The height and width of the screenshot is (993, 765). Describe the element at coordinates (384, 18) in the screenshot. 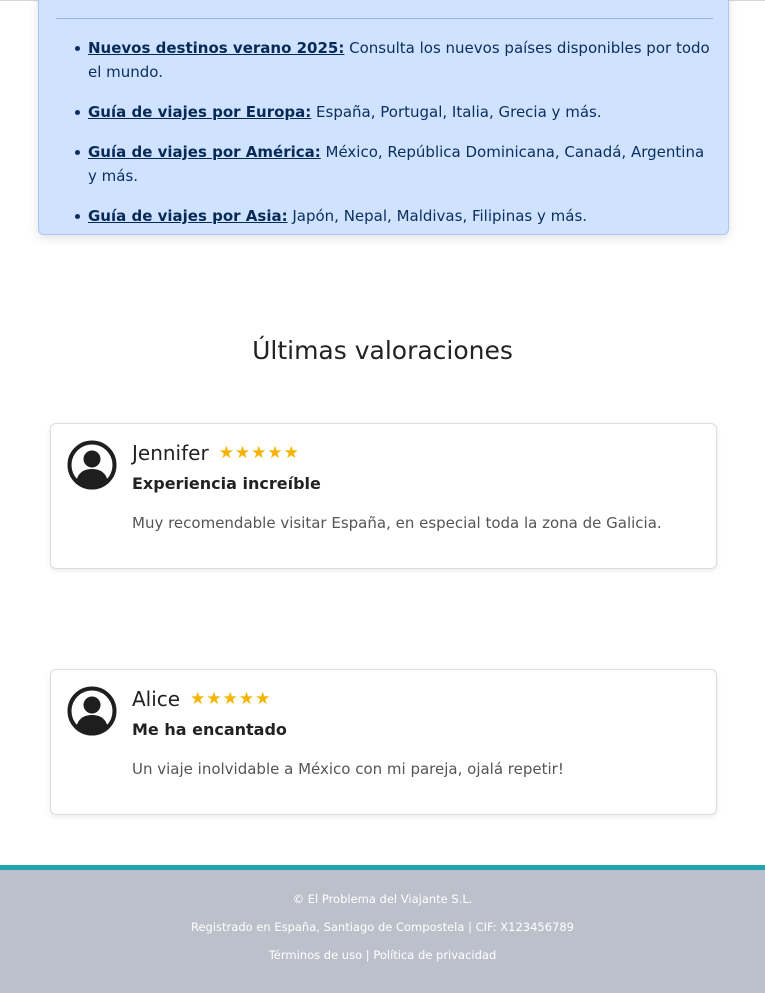

I see `news-divider` at that location.